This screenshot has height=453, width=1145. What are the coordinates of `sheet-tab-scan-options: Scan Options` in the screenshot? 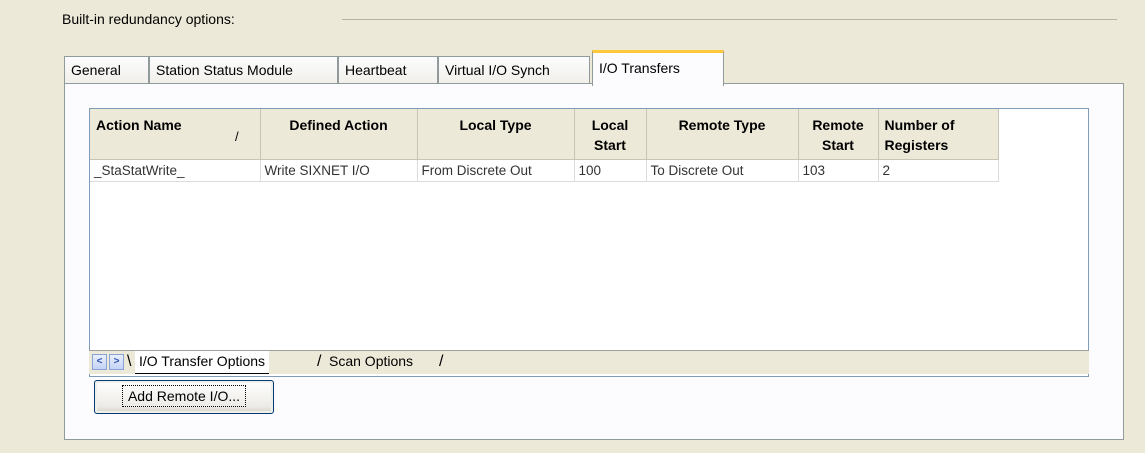 It's located at (371, 362).